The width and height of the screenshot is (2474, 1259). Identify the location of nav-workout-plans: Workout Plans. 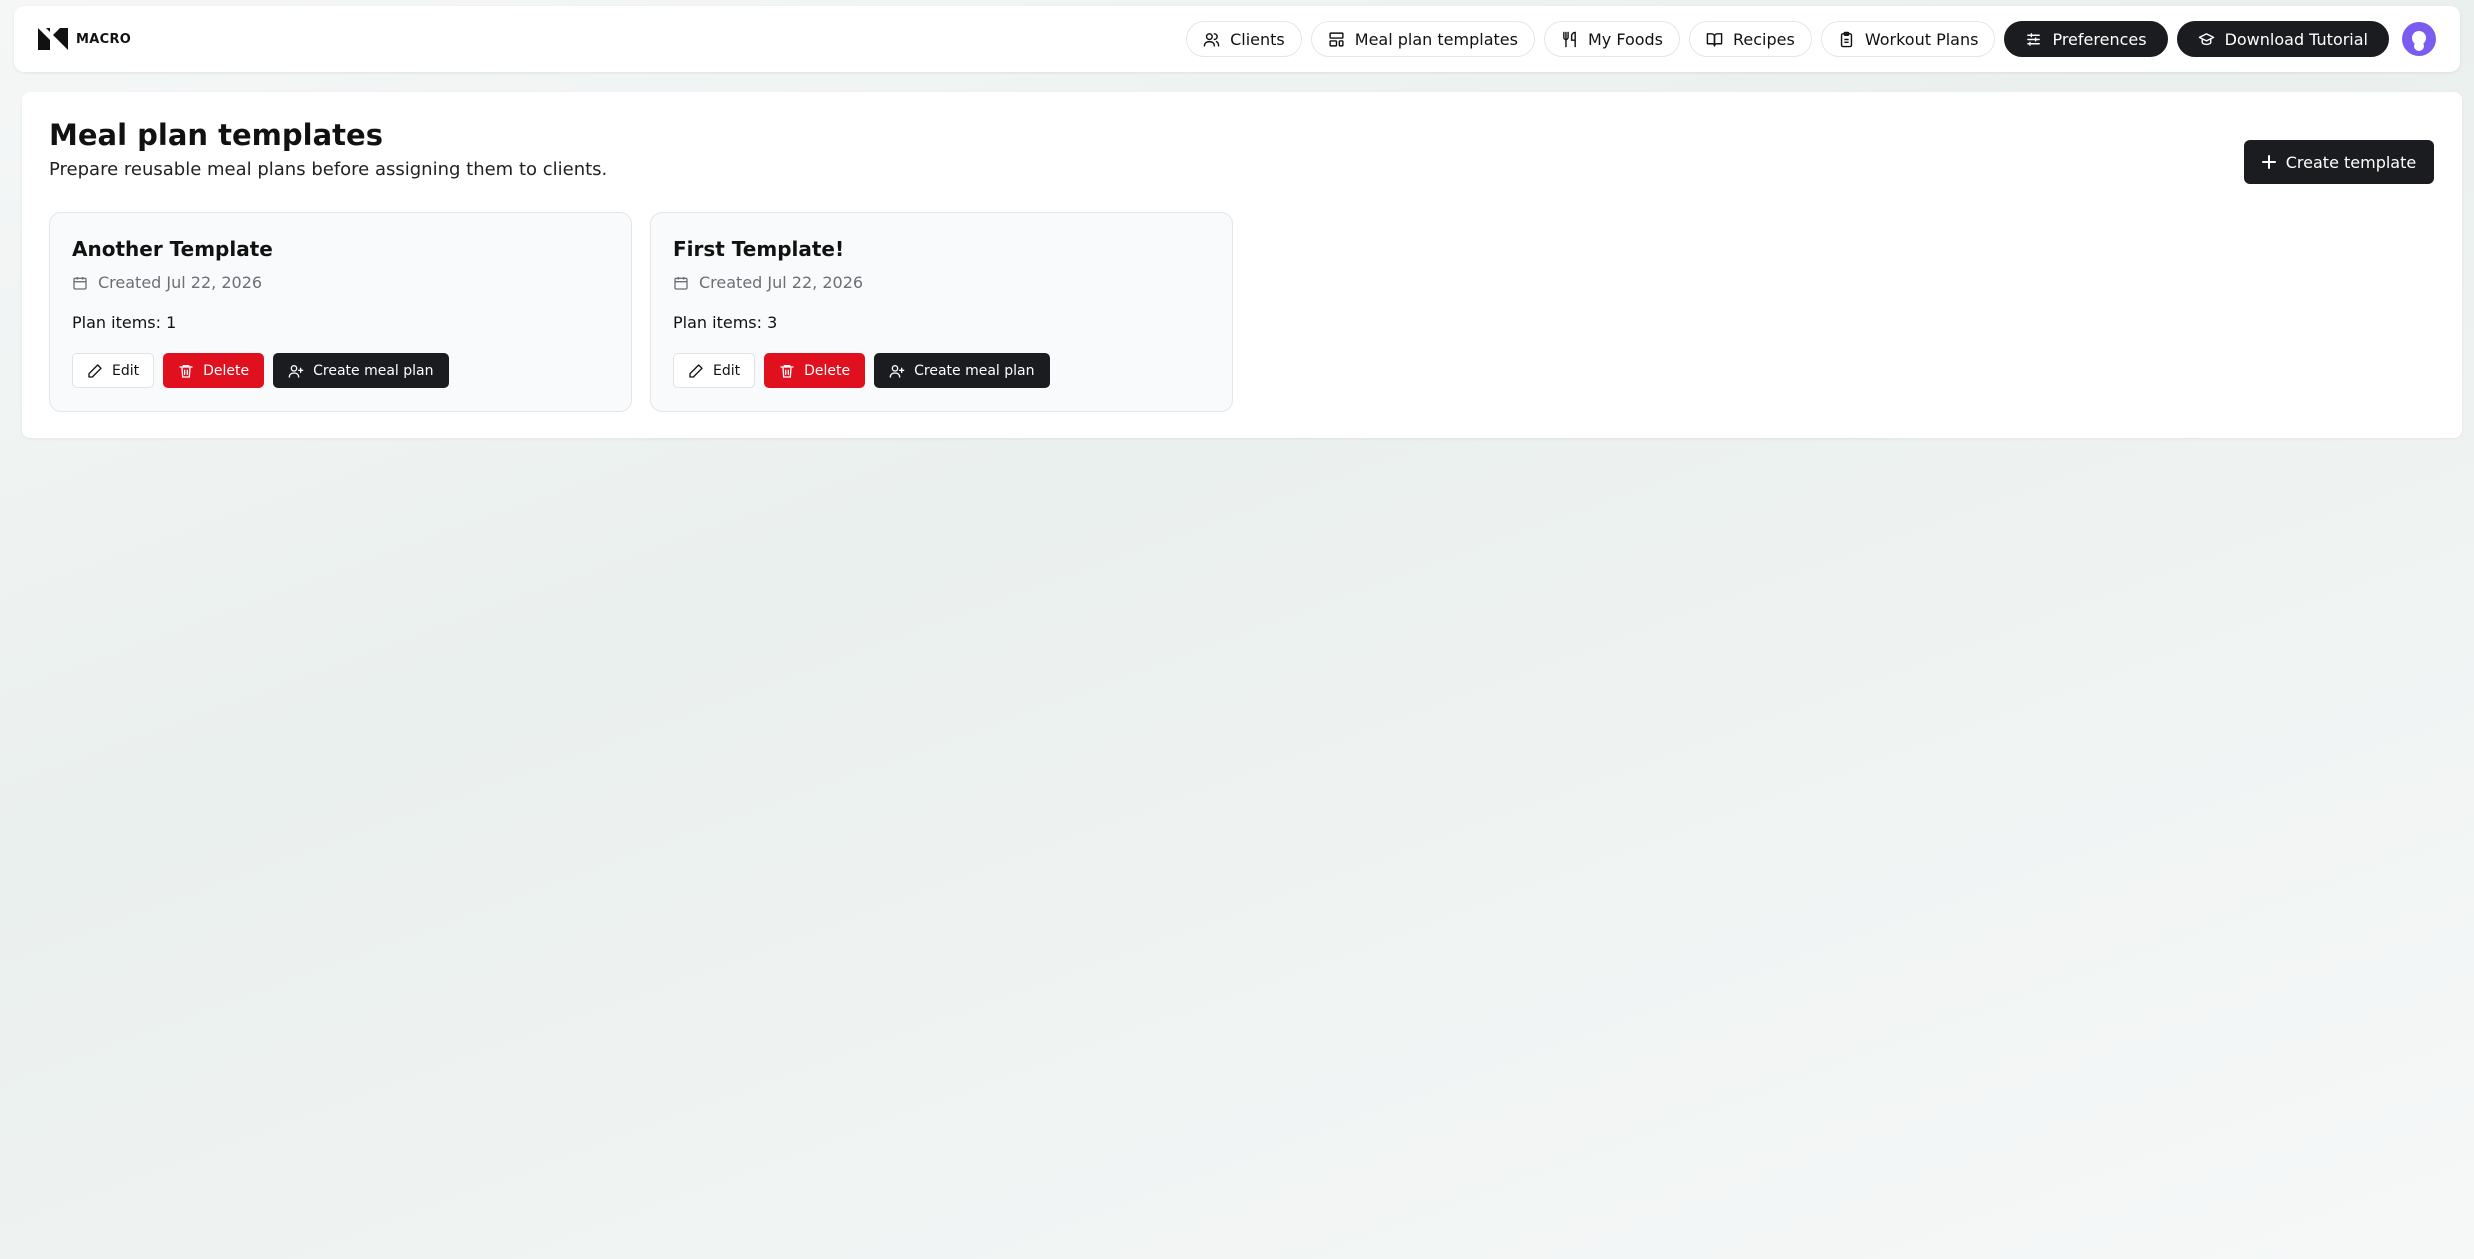
(1908, 39).